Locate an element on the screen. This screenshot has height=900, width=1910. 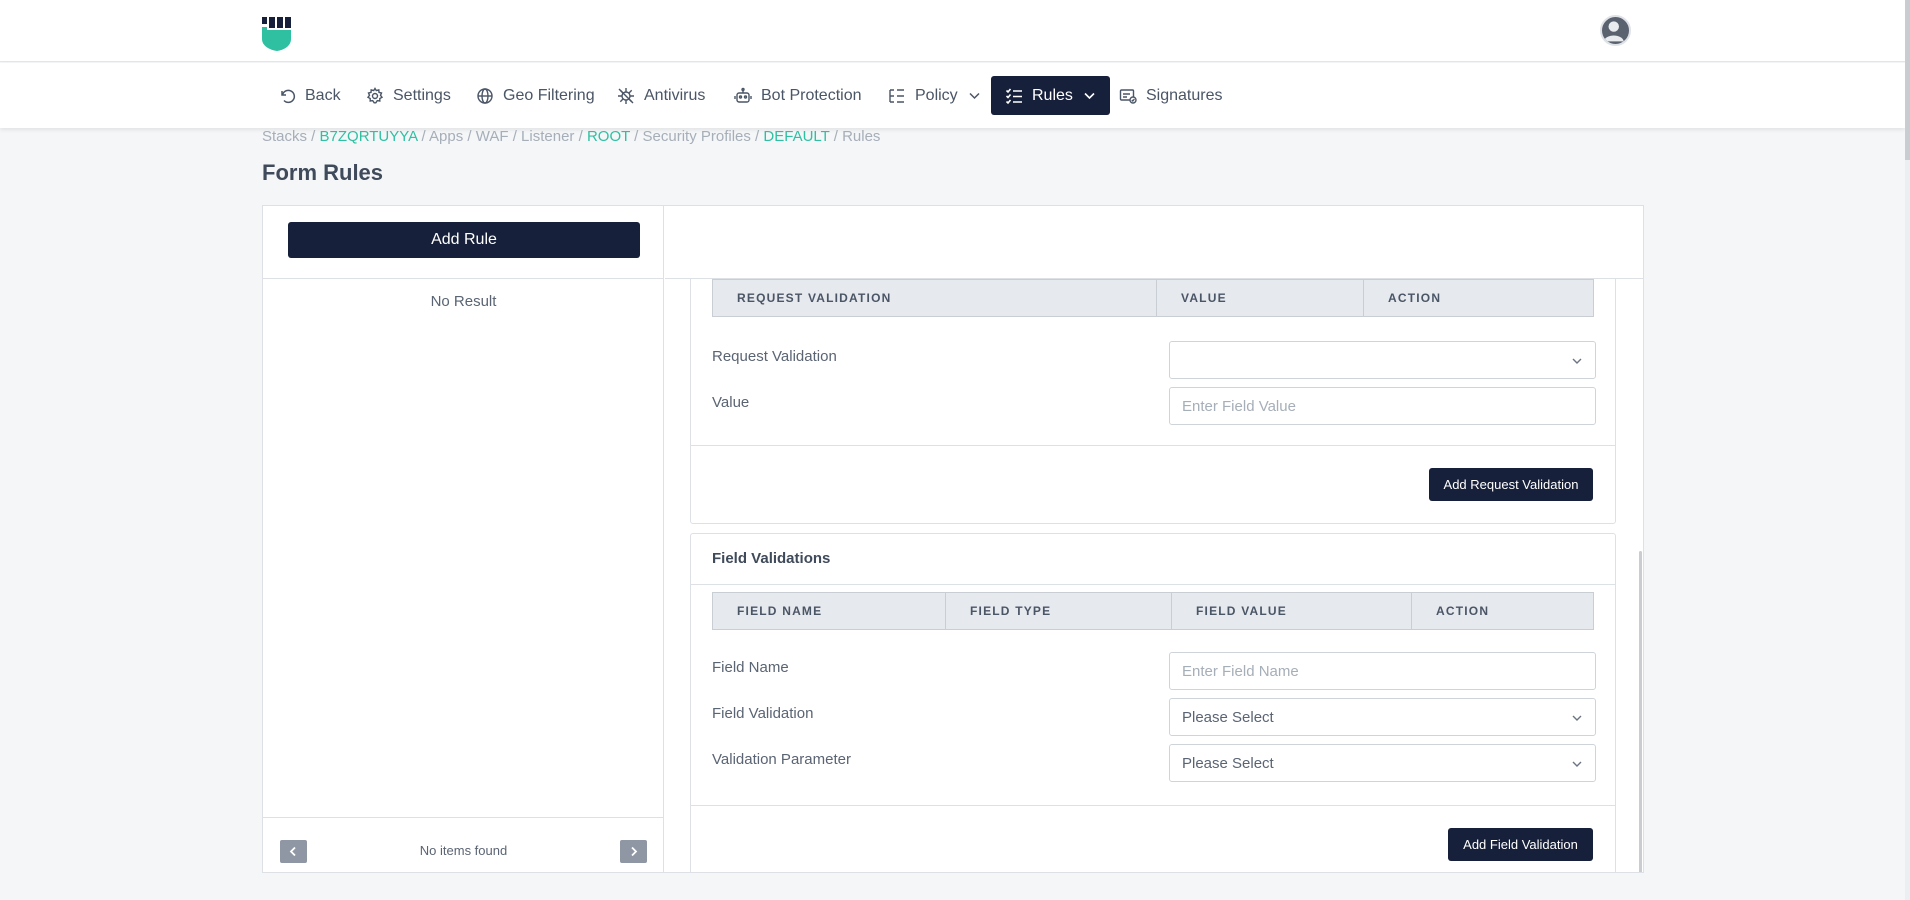
chevron-right-icon is located at coordinates (634, 851).